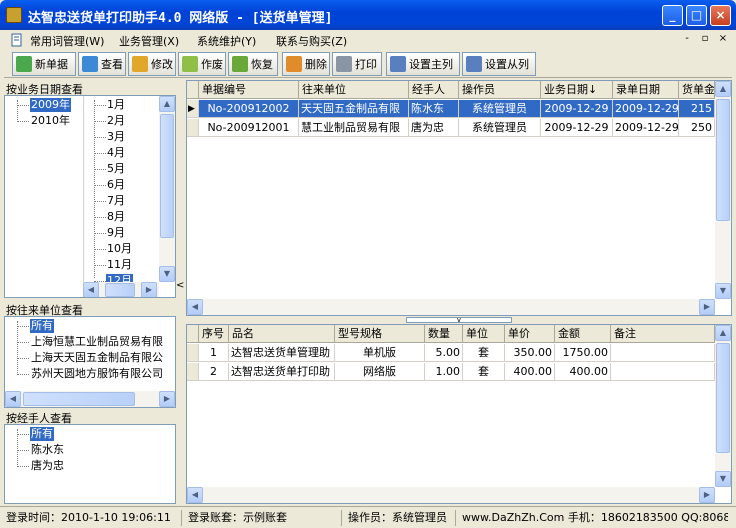 This screenshot has height=528, width=736. What do you see at coordinates (357, 64) in the screenshot?
I see `print-button: 打印` at bounding box center [357, 64].